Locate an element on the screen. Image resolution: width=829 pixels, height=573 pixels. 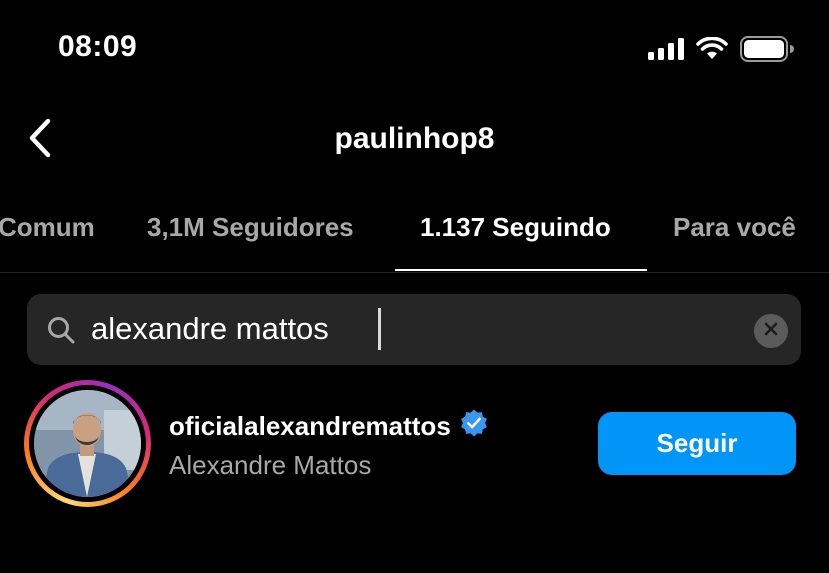
tab-seguidores: 3,1M Seguidores is located at coordinates (250, 227).